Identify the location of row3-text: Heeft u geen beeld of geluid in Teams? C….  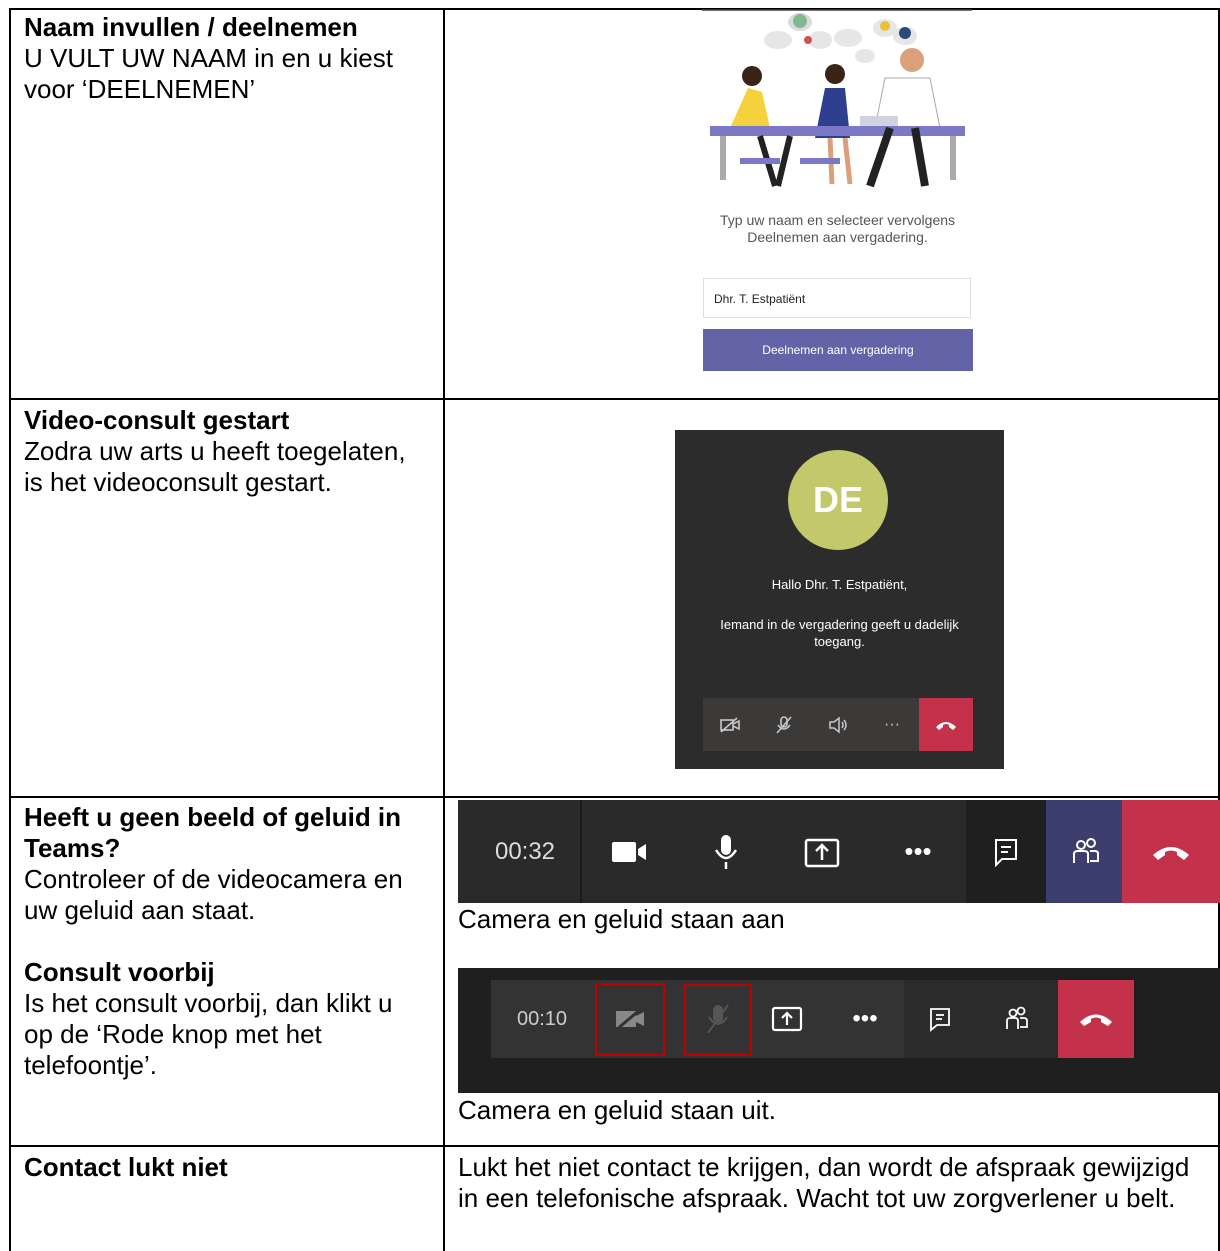
(224, 941).